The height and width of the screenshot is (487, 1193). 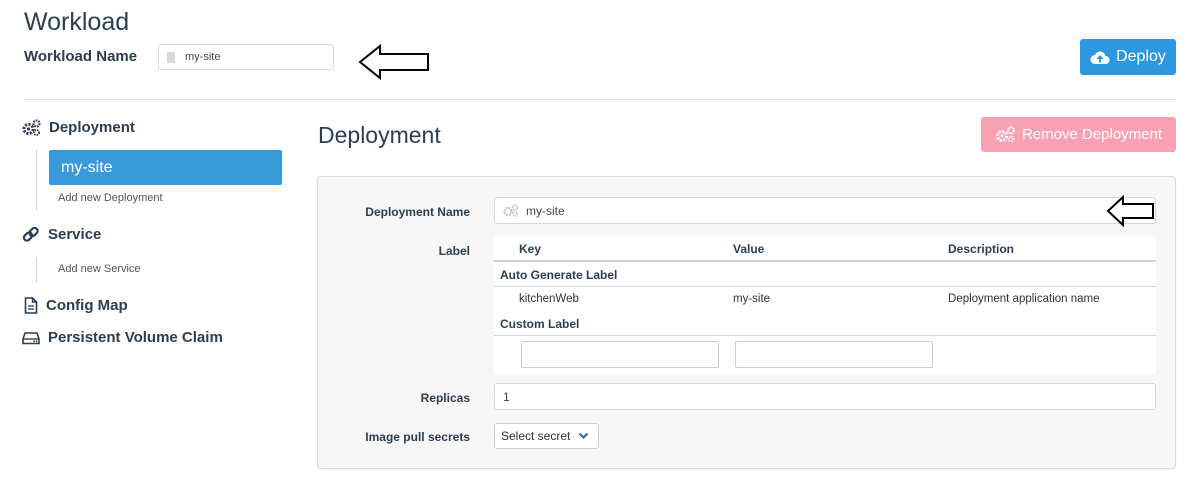 What do you see at coordinates (1024, 299) in the screenshot?
I see `auto-label-description: Deployment application name` at bounding box center [1024, 299].